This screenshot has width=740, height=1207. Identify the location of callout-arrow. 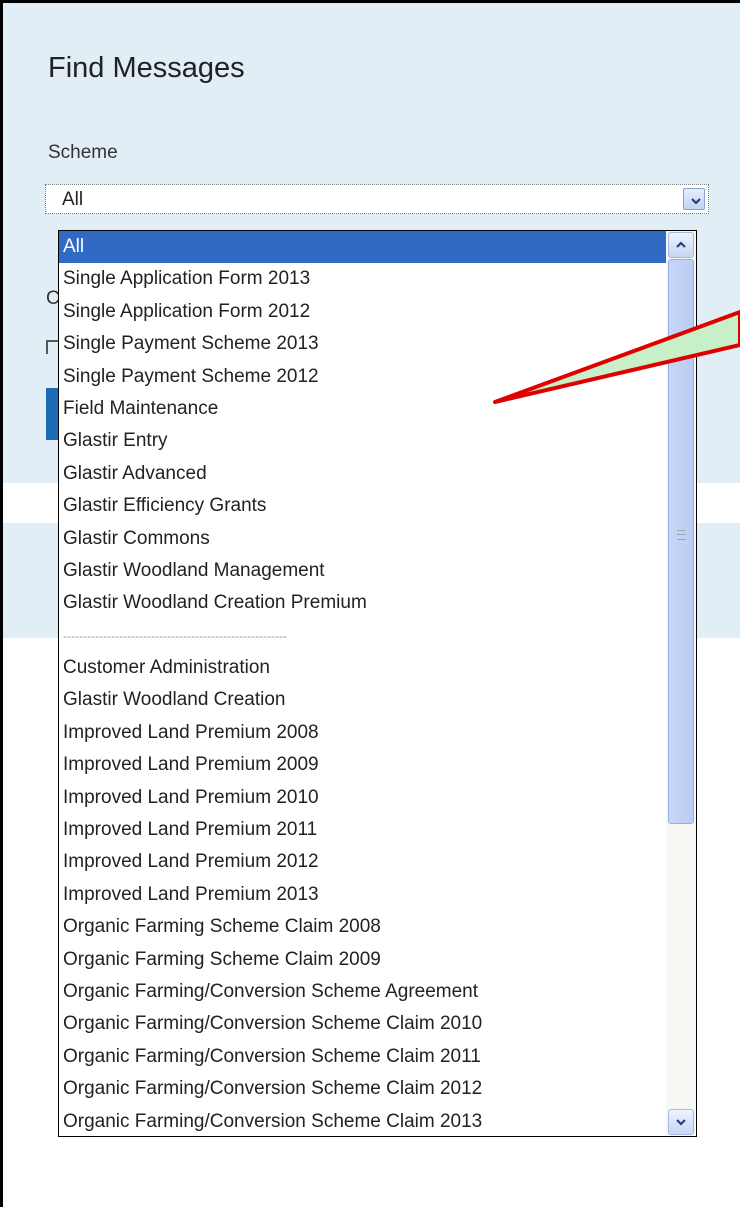
(616, 357).